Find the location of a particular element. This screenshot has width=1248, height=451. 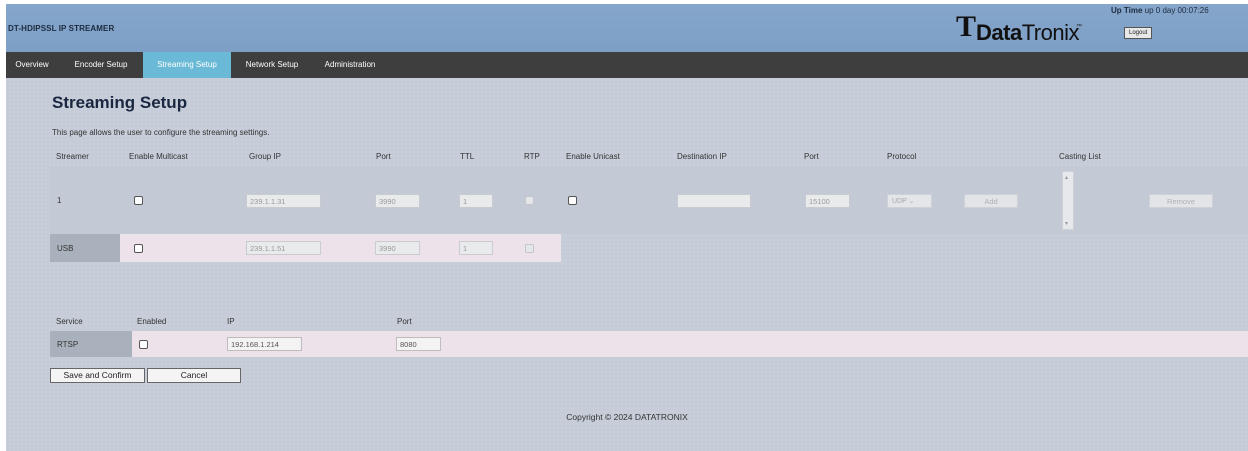

col-header-rtp: RTP is located at coordinates (532, 156).